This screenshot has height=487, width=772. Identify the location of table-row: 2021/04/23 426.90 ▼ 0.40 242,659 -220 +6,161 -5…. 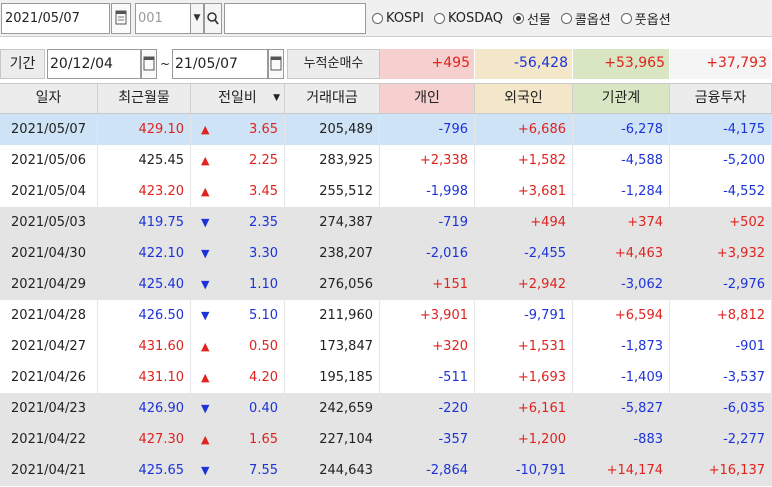
(386, 408).